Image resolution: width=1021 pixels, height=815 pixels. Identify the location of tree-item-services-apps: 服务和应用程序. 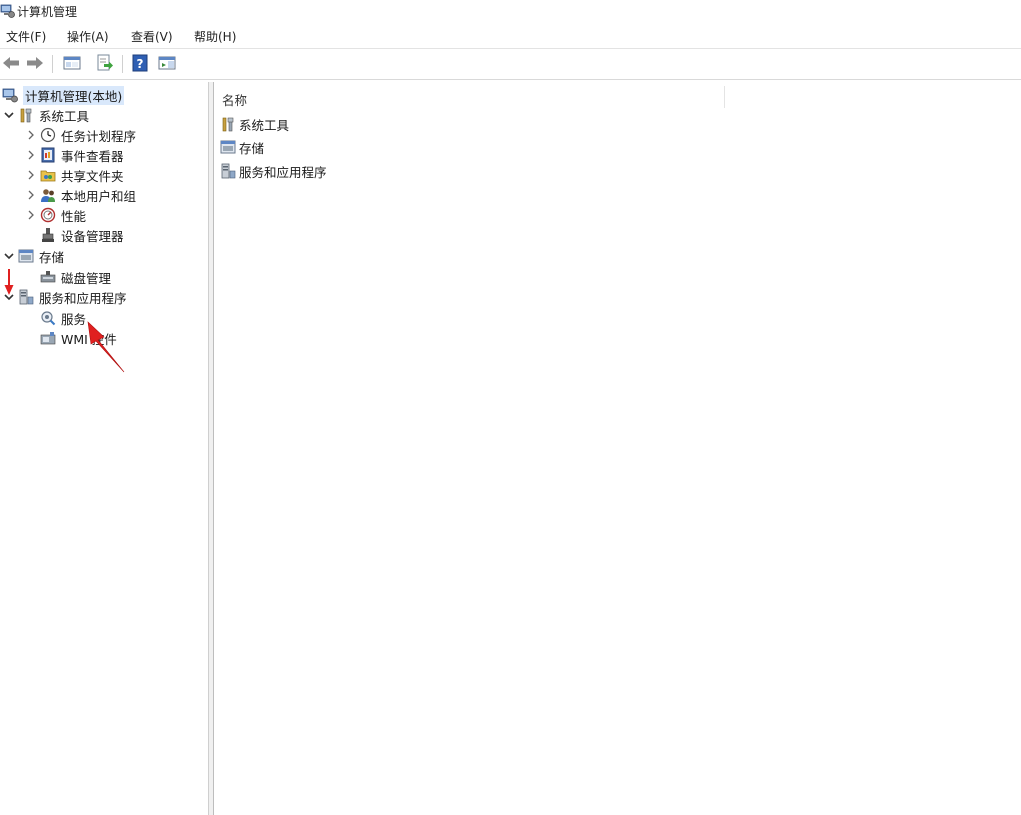
(64, 297).